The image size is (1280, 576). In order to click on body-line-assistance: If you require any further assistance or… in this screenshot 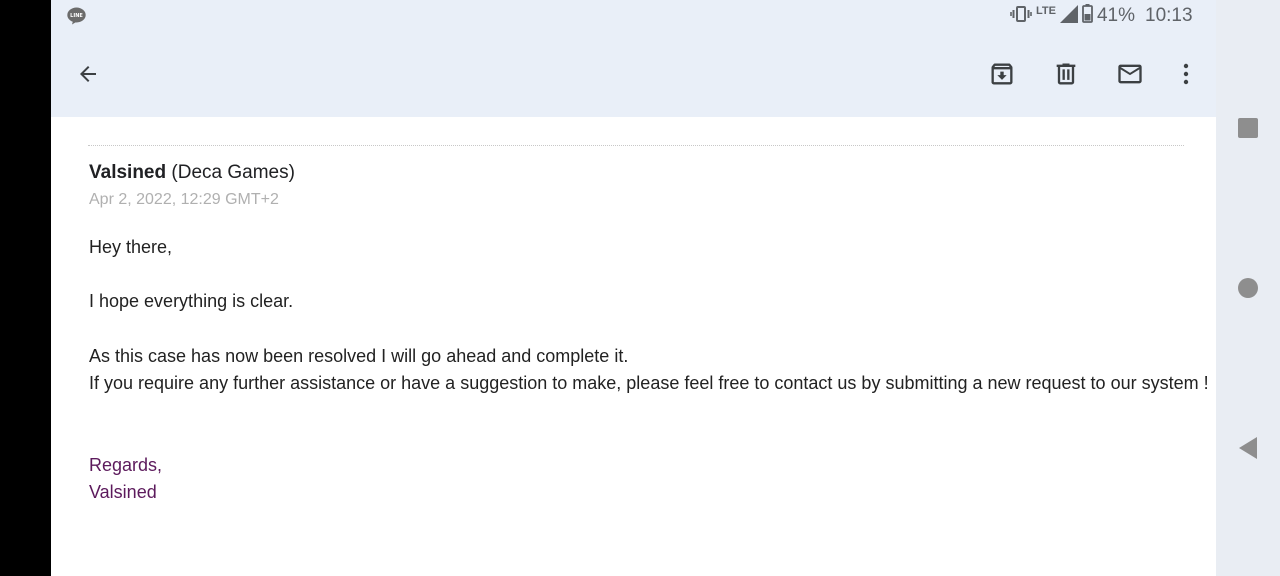, I will do `click(649, 383)`.